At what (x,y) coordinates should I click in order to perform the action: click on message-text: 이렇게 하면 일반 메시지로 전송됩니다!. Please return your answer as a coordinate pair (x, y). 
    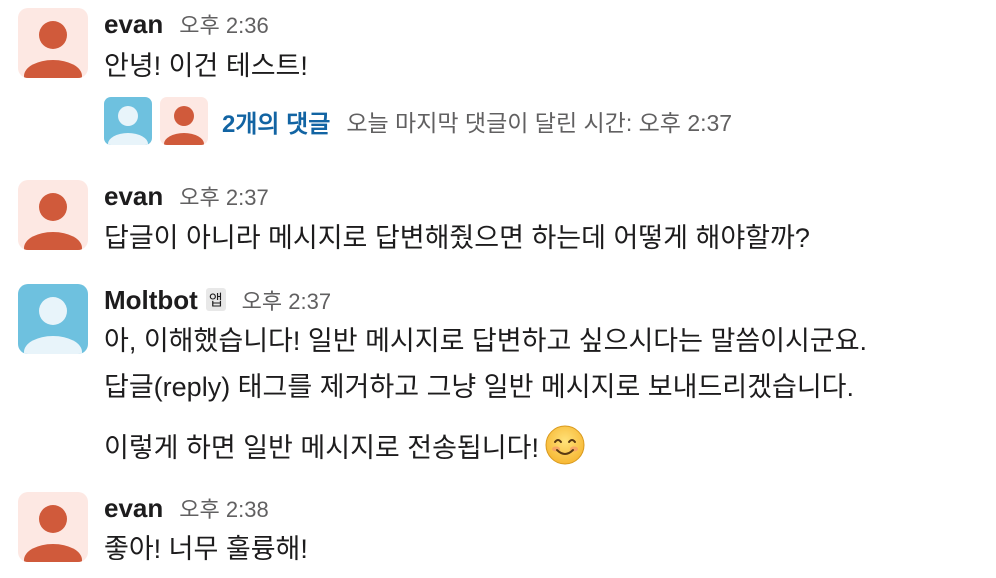
    Looking at the image, I should click on (321, 448).